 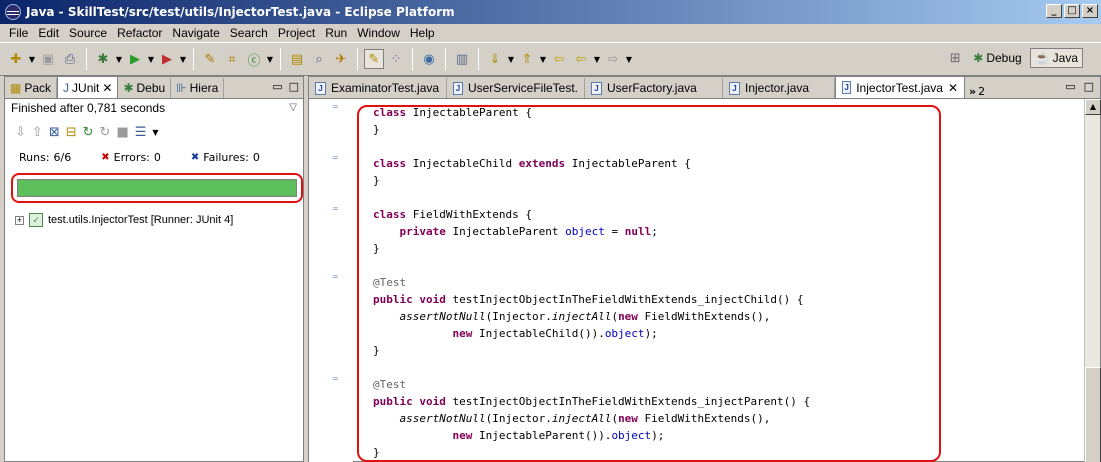 I want to click on menu-help: Help, so click(x=422, y=33).